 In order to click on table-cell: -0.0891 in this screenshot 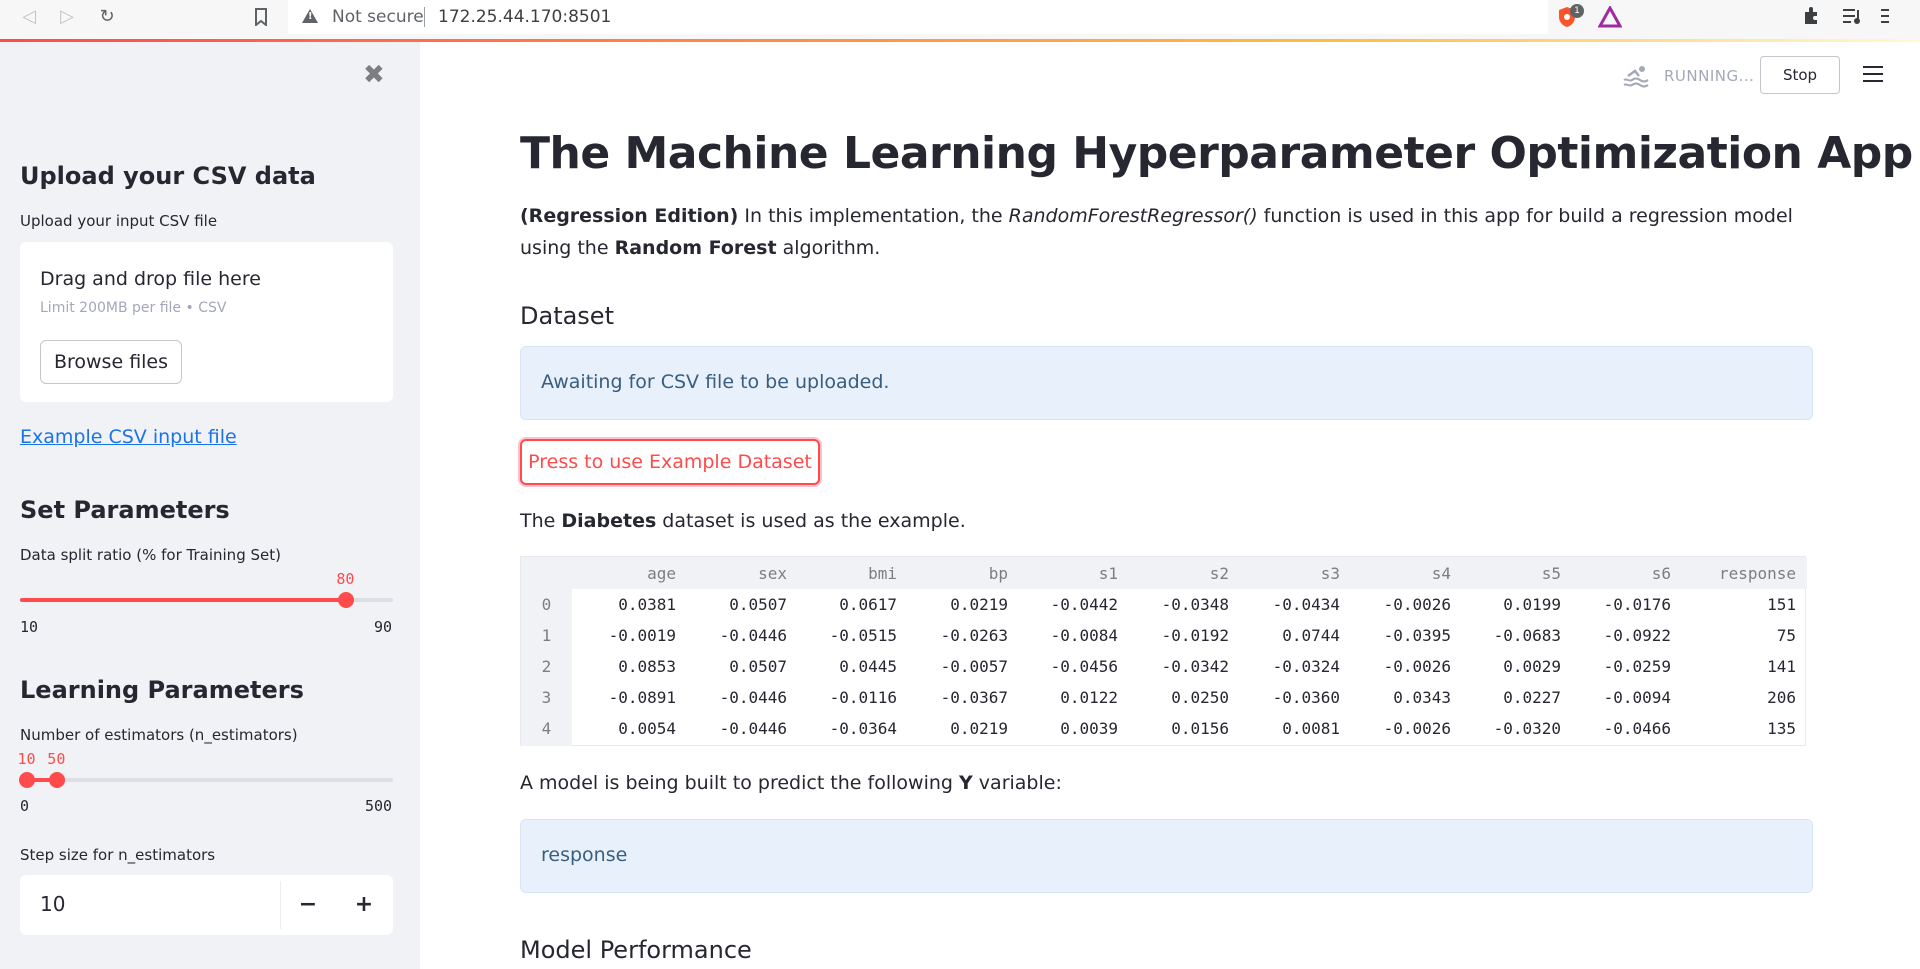, I will do `click(642, 697)`.